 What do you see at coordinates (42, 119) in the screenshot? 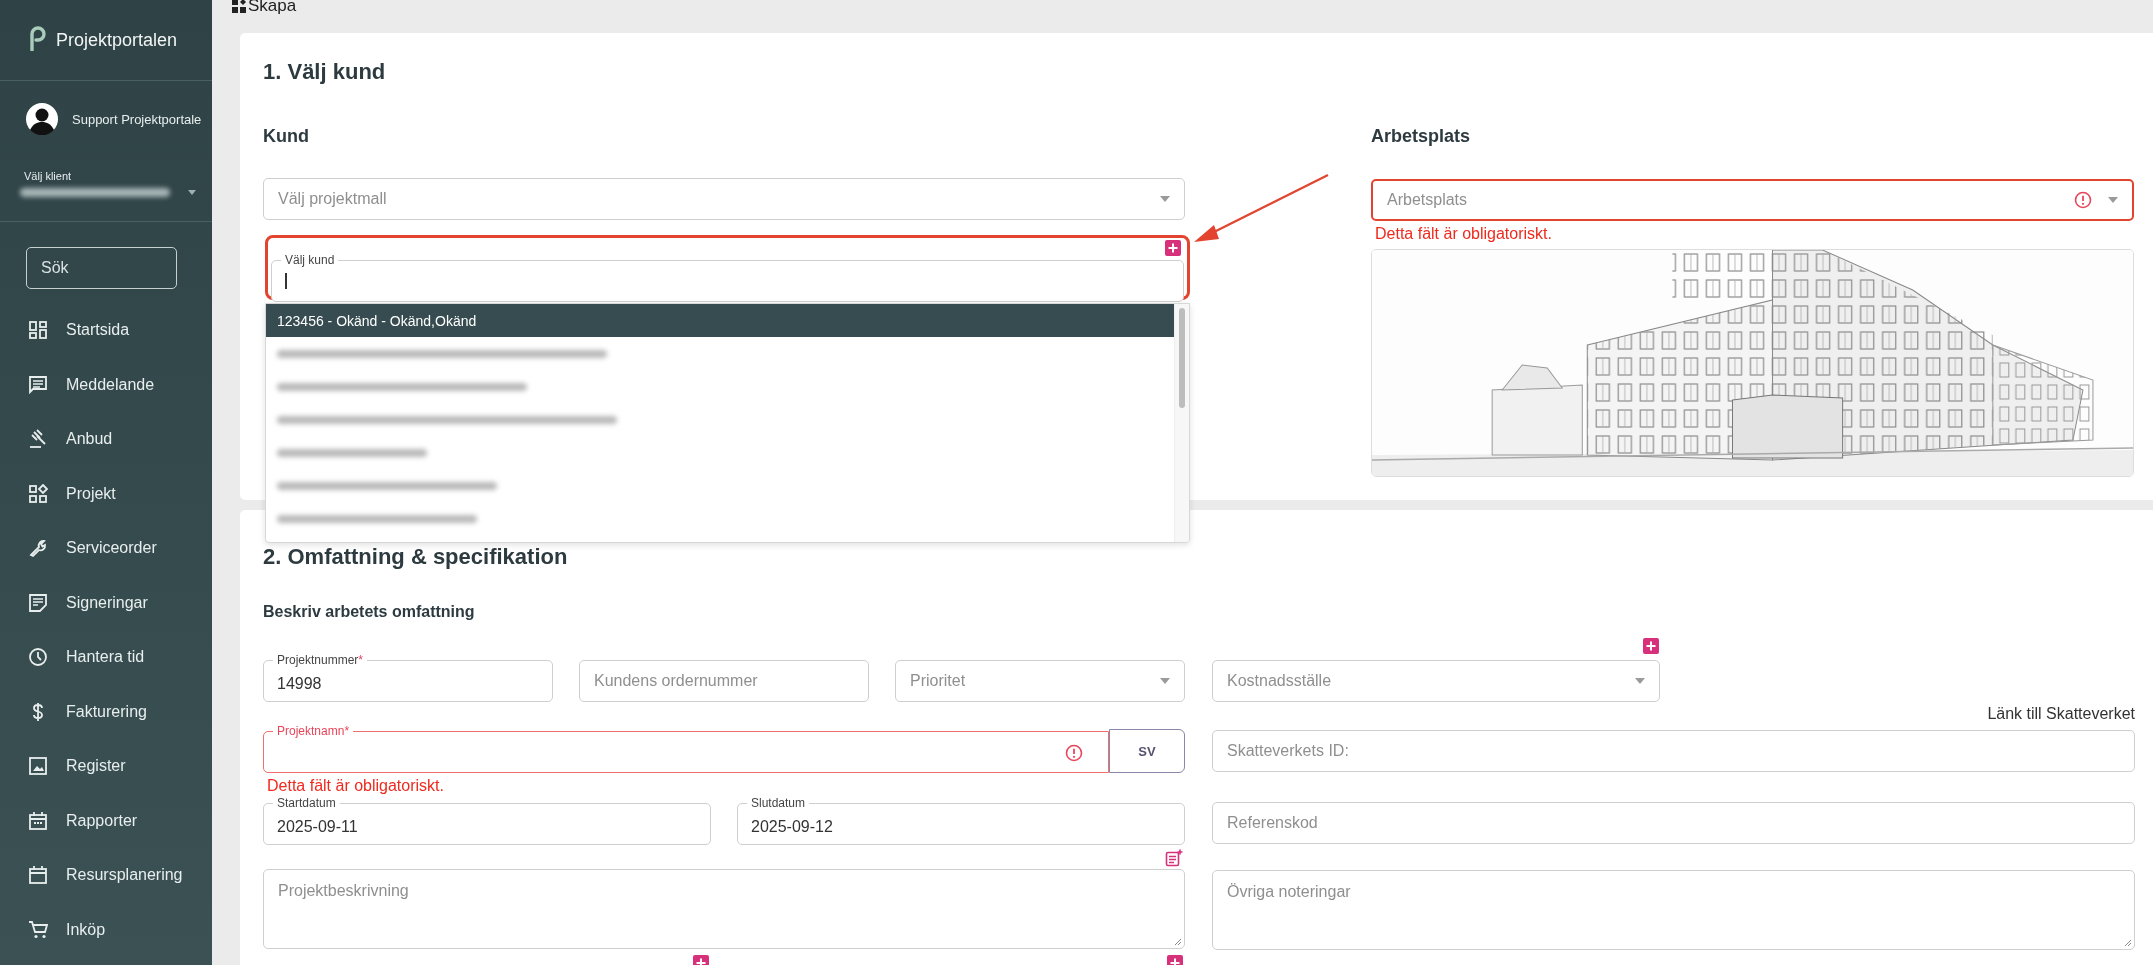
I see `avatar-icon` at bounding box center [42, 119].